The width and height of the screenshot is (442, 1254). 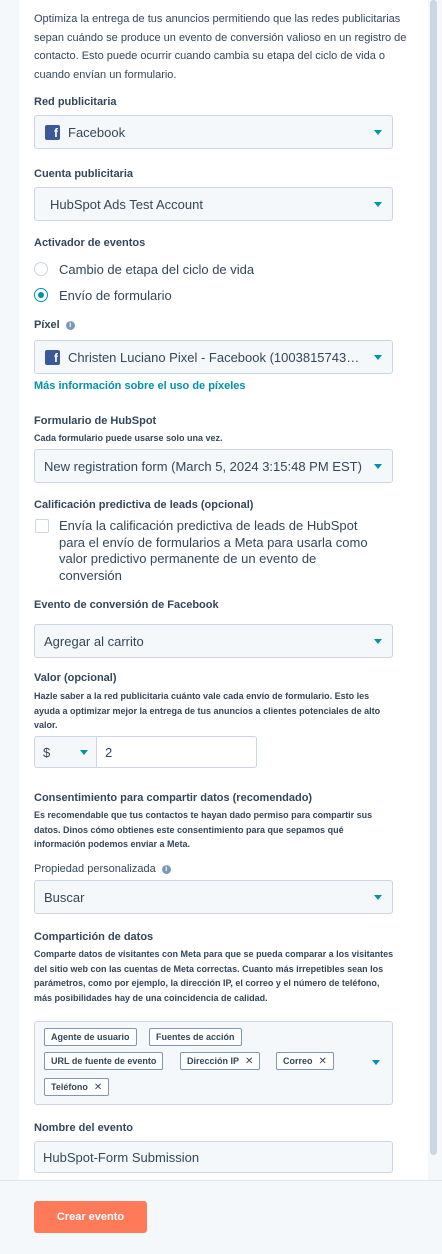 I want to click on ad-network-label: Red publicitaria, so click(x=75, y=102).